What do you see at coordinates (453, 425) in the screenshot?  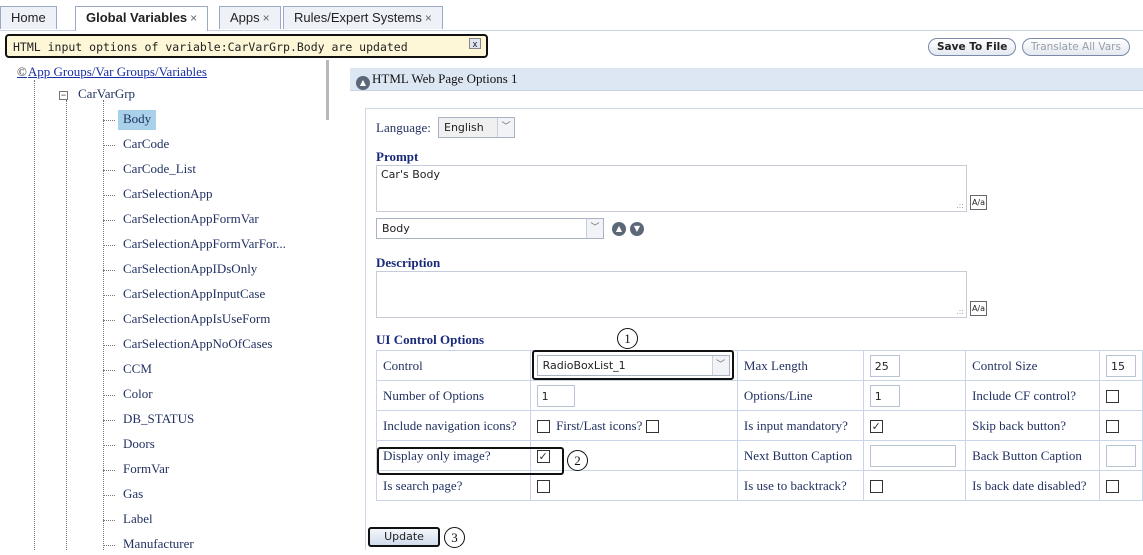 I see `include-navigation-icons-label: Include navigation icons?` at bounding box center [453, 425].